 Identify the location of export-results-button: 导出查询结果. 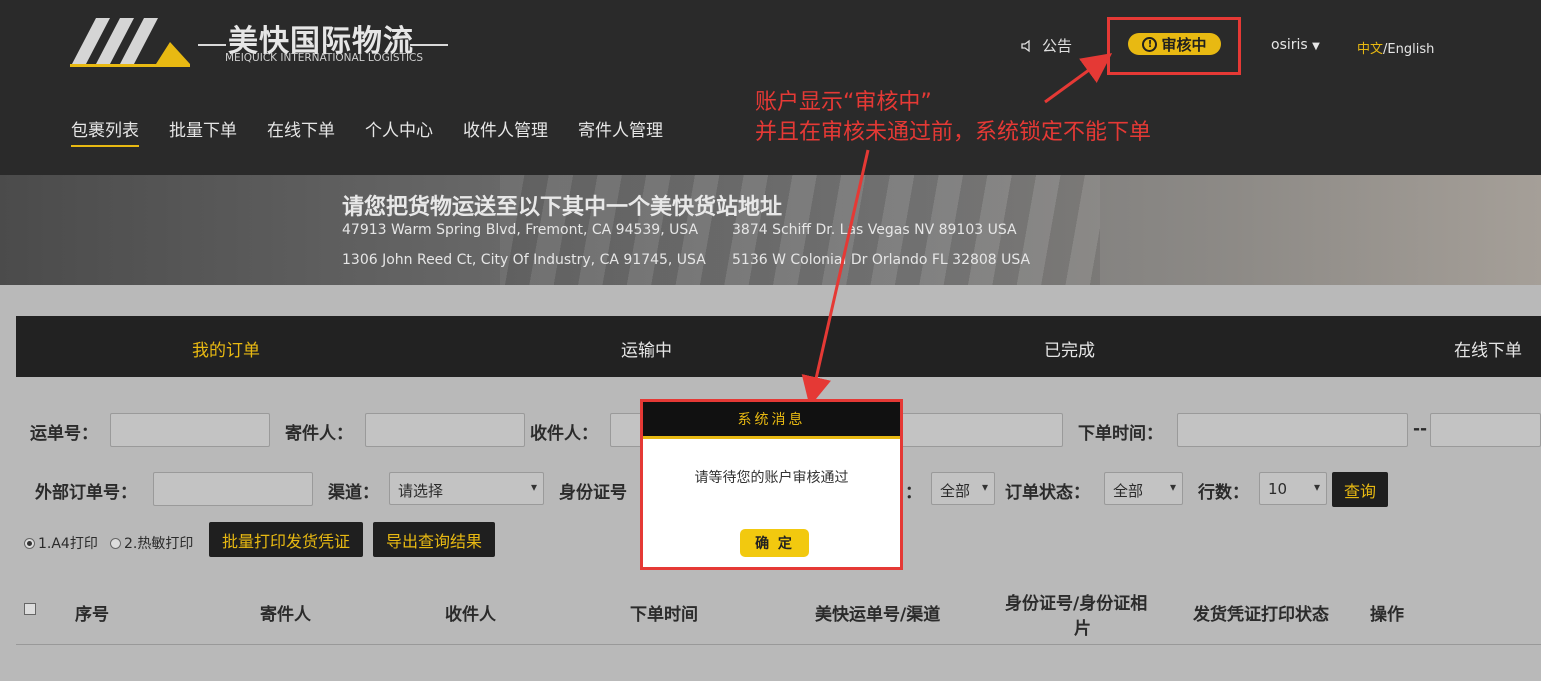
(434, 539).